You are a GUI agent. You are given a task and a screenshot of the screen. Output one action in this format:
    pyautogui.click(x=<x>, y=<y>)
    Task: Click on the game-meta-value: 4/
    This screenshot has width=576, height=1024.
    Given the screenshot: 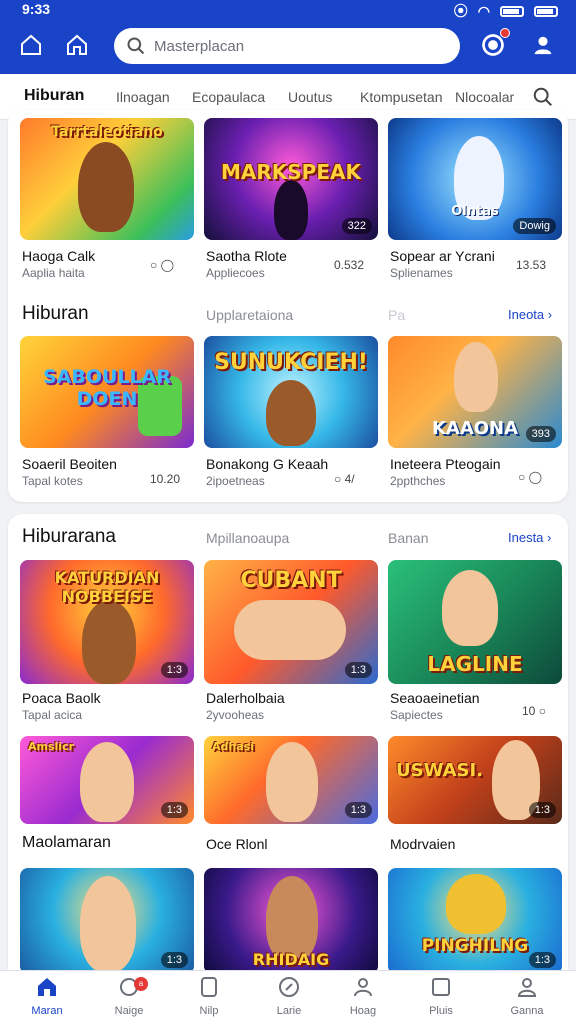 What is the action you would take?
    pyautogui.click(x=349, y=479)
    